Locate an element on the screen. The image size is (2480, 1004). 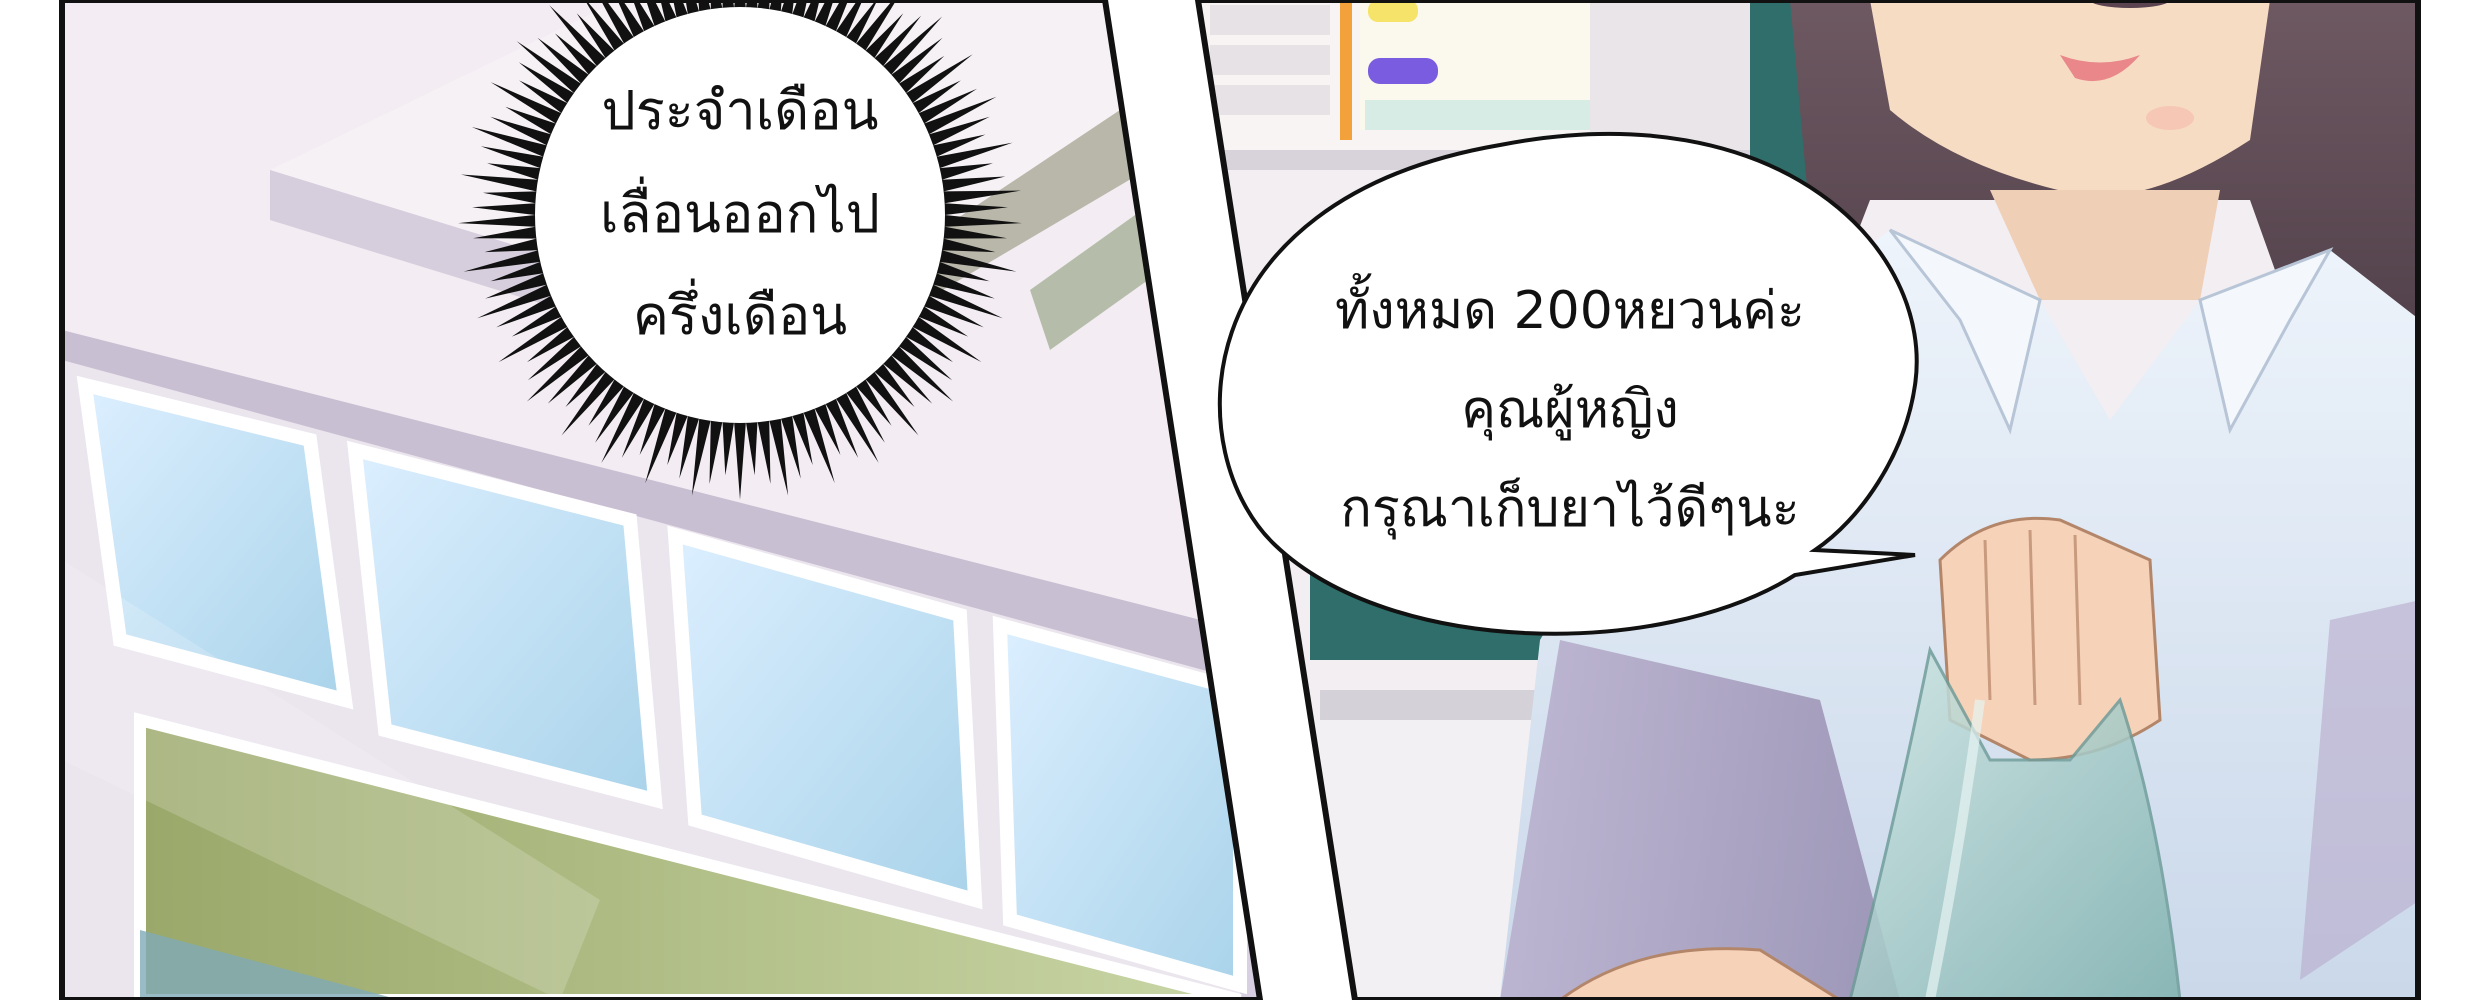
speech-line-2: คุณผู้หญิง is located at coordinates (1570, 409).